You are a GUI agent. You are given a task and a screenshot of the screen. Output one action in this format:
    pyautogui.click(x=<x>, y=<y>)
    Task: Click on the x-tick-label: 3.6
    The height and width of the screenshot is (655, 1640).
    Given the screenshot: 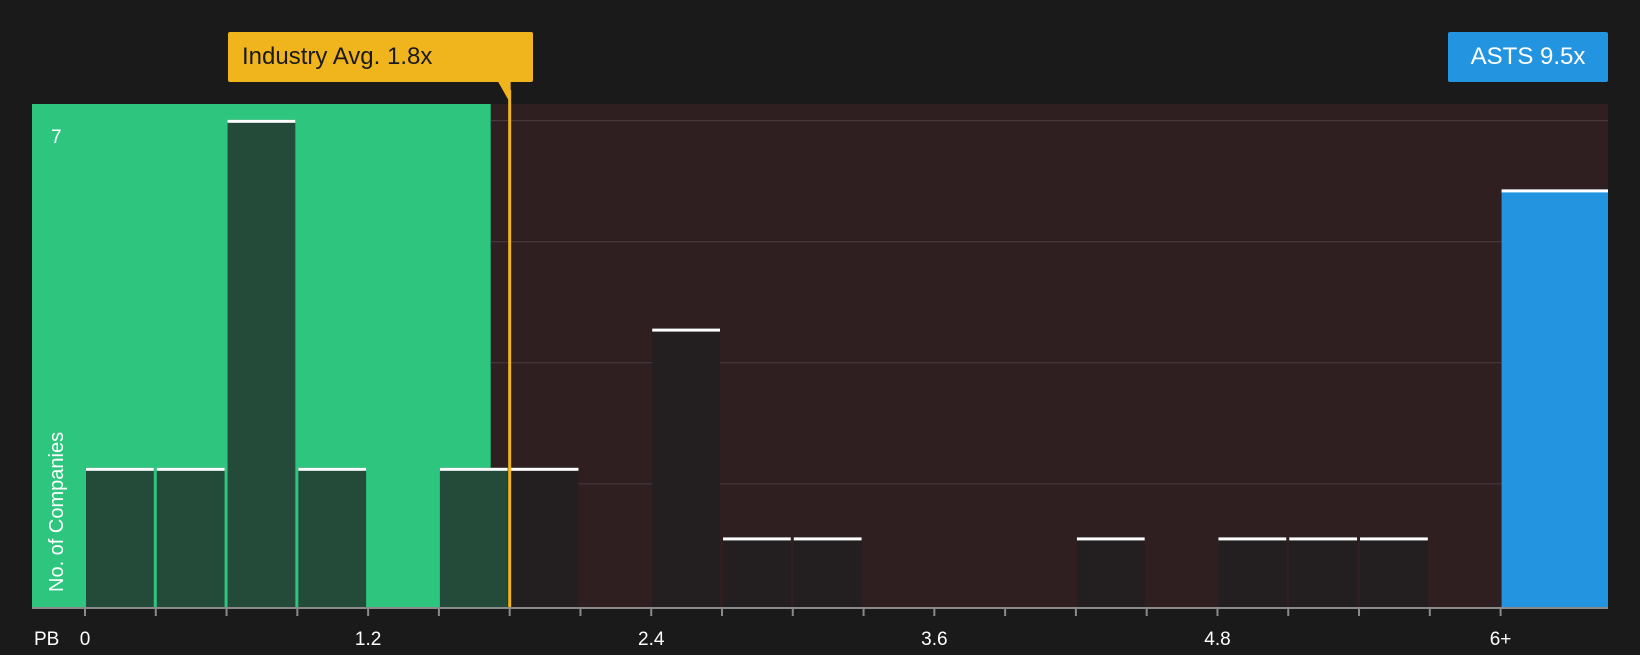 What is the action you would take?
    pyautogui.click(x=934, y=639)
    